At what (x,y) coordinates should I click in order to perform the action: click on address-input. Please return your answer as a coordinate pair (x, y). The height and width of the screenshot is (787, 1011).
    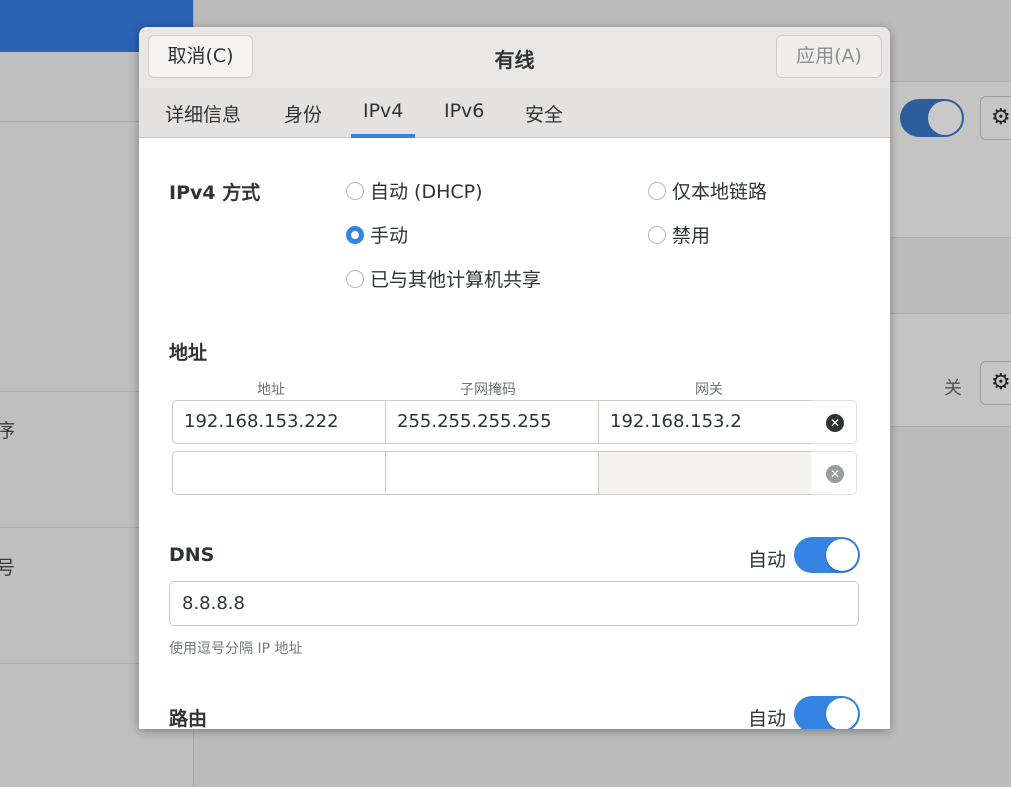
    Looking at the image, I should click on (279, 473).